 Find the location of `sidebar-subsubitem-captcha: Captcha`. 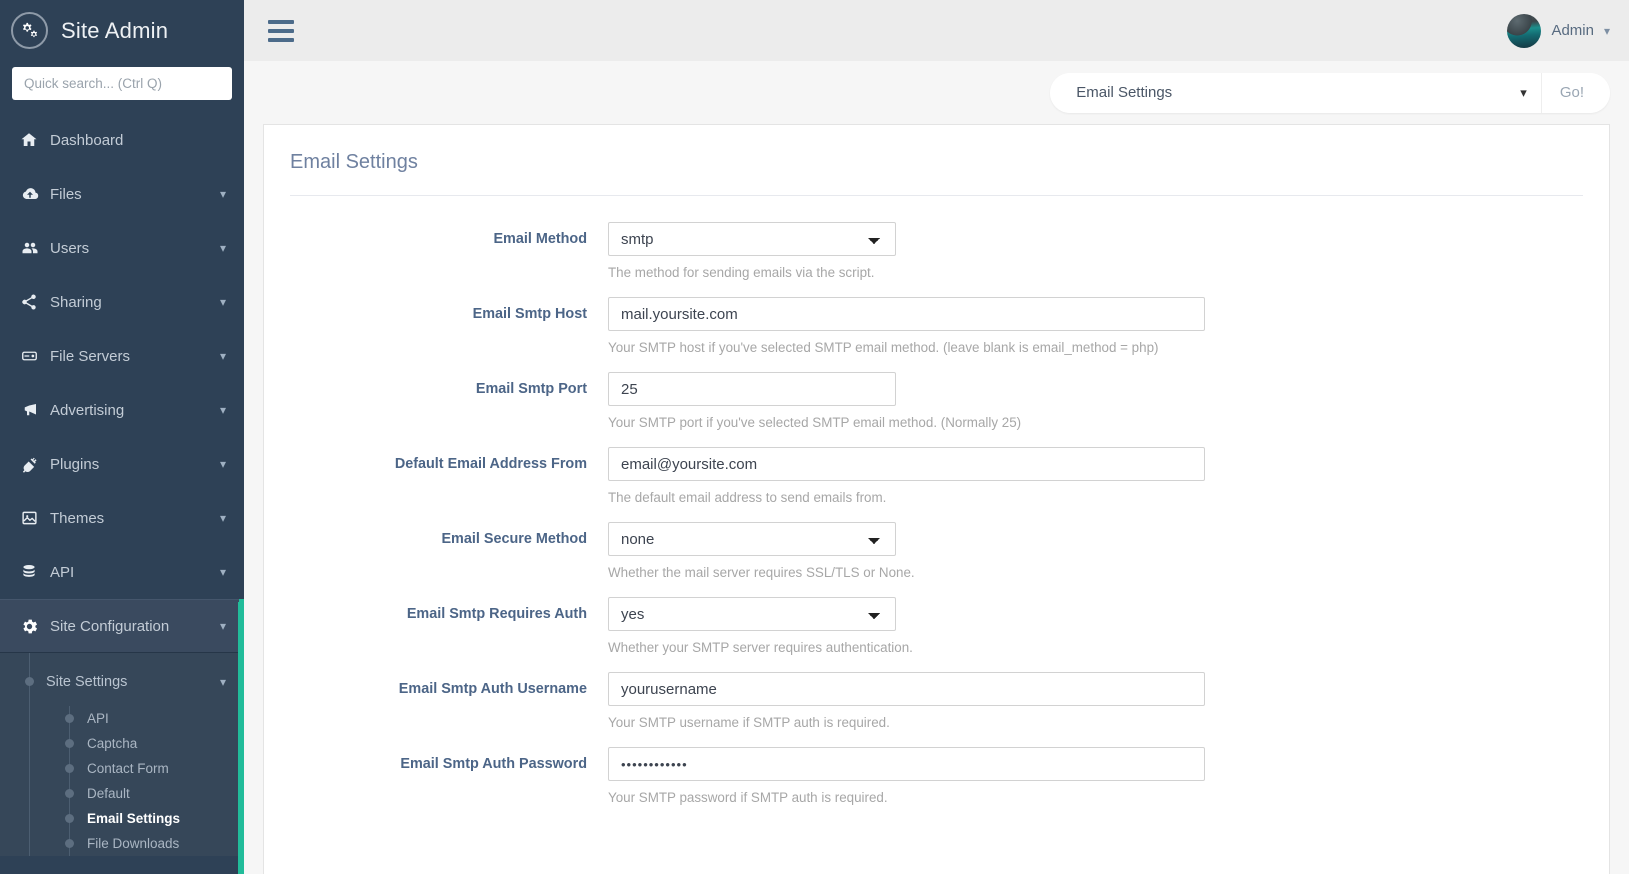

sidebar-subsubitem-captcha: Captcha is located at coordinates (122, 743).